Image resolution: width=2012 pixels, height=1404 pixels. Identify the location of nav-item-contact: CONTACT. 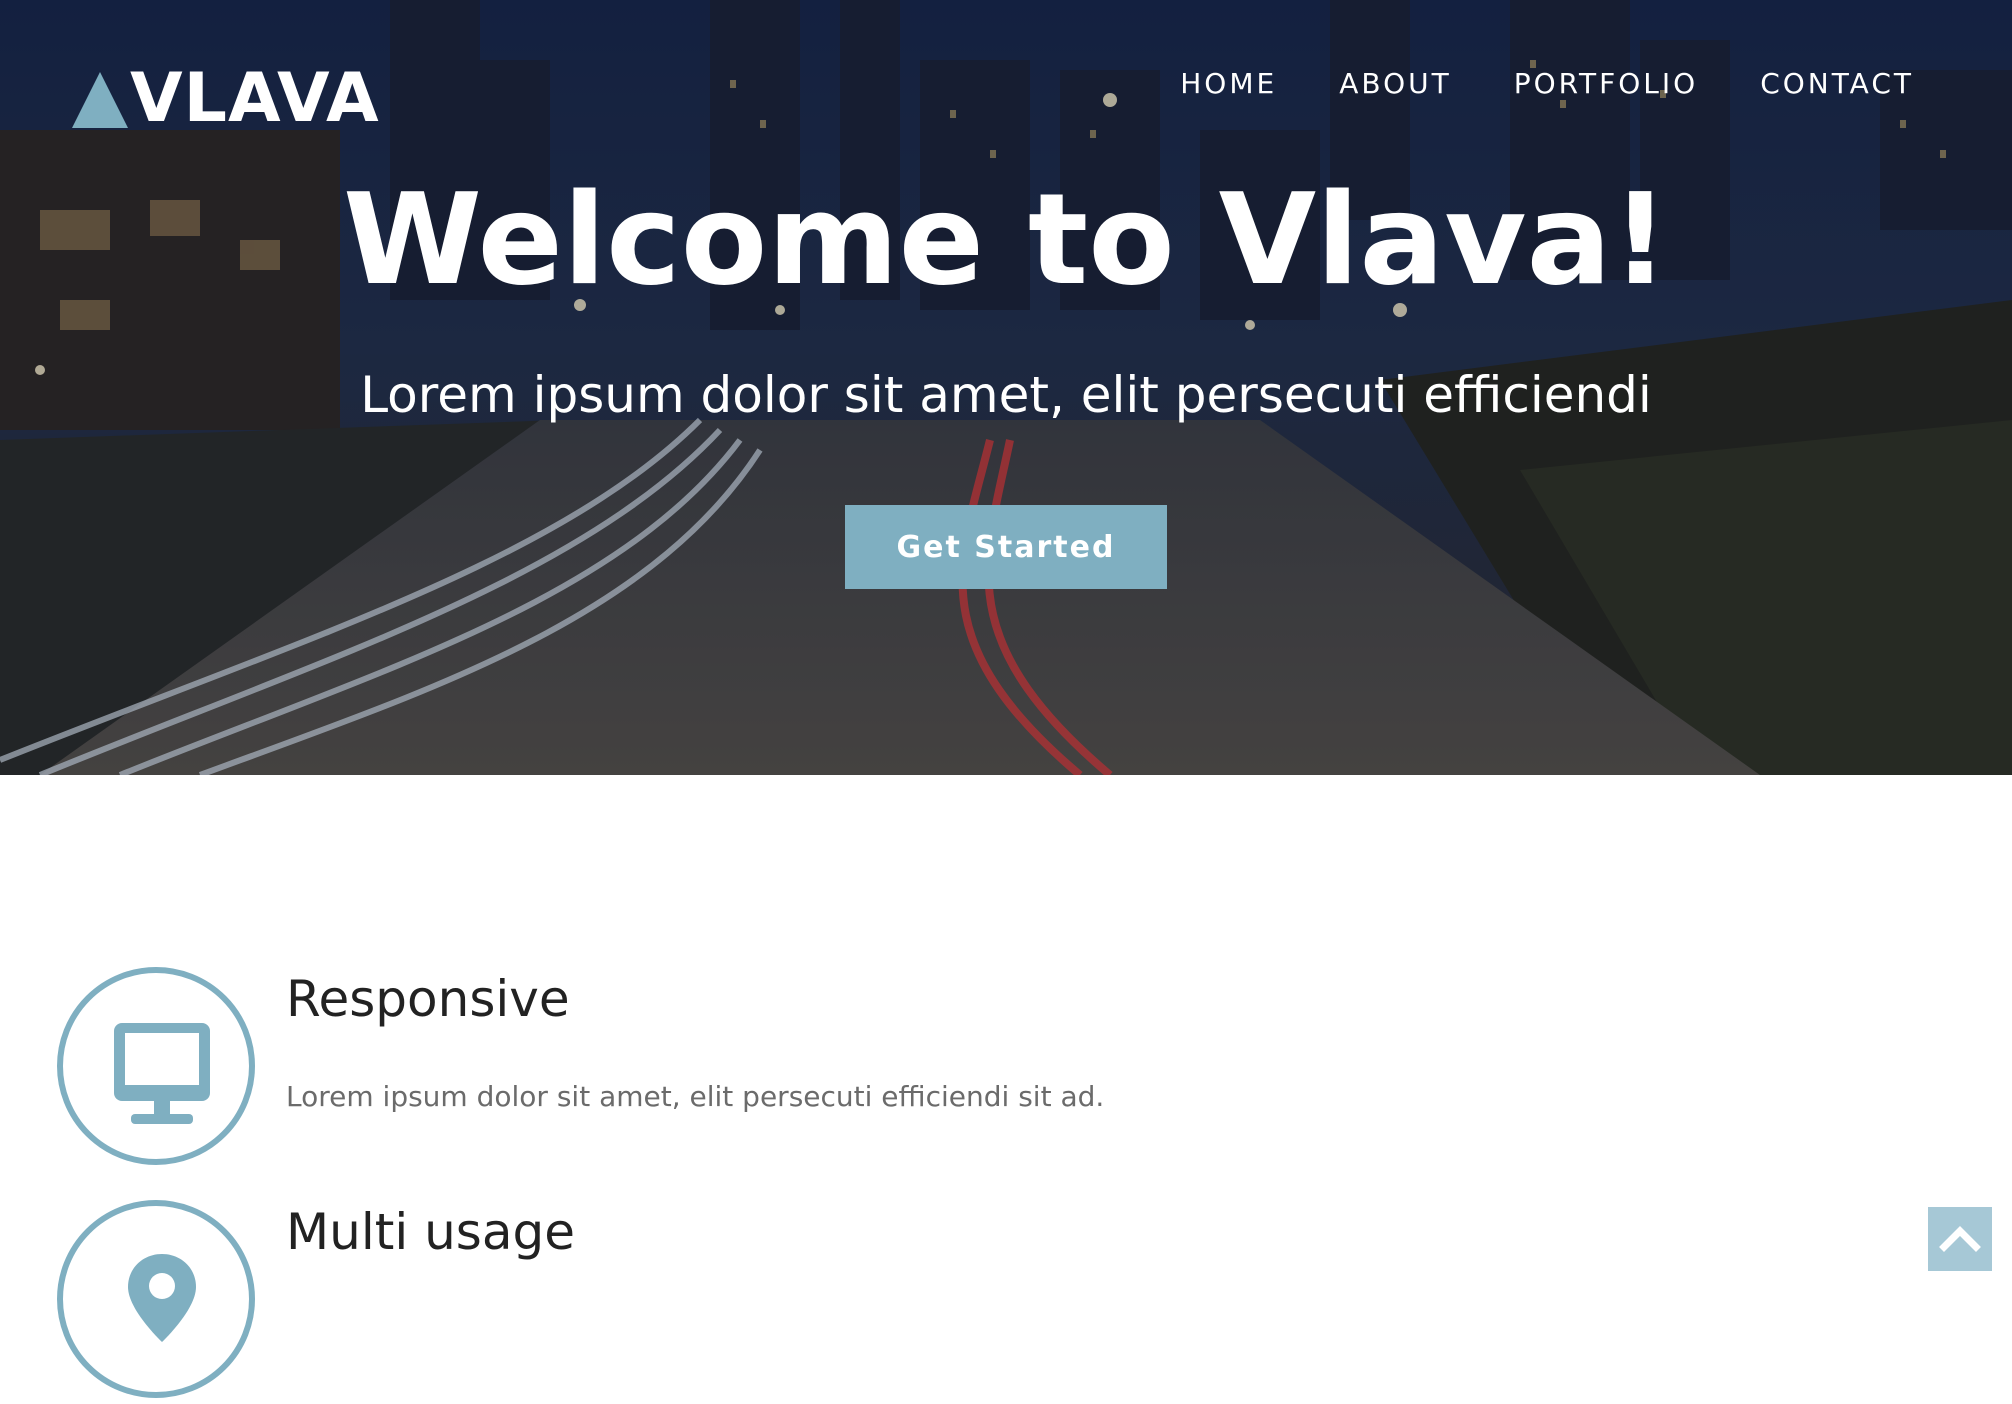
(1837, 84).